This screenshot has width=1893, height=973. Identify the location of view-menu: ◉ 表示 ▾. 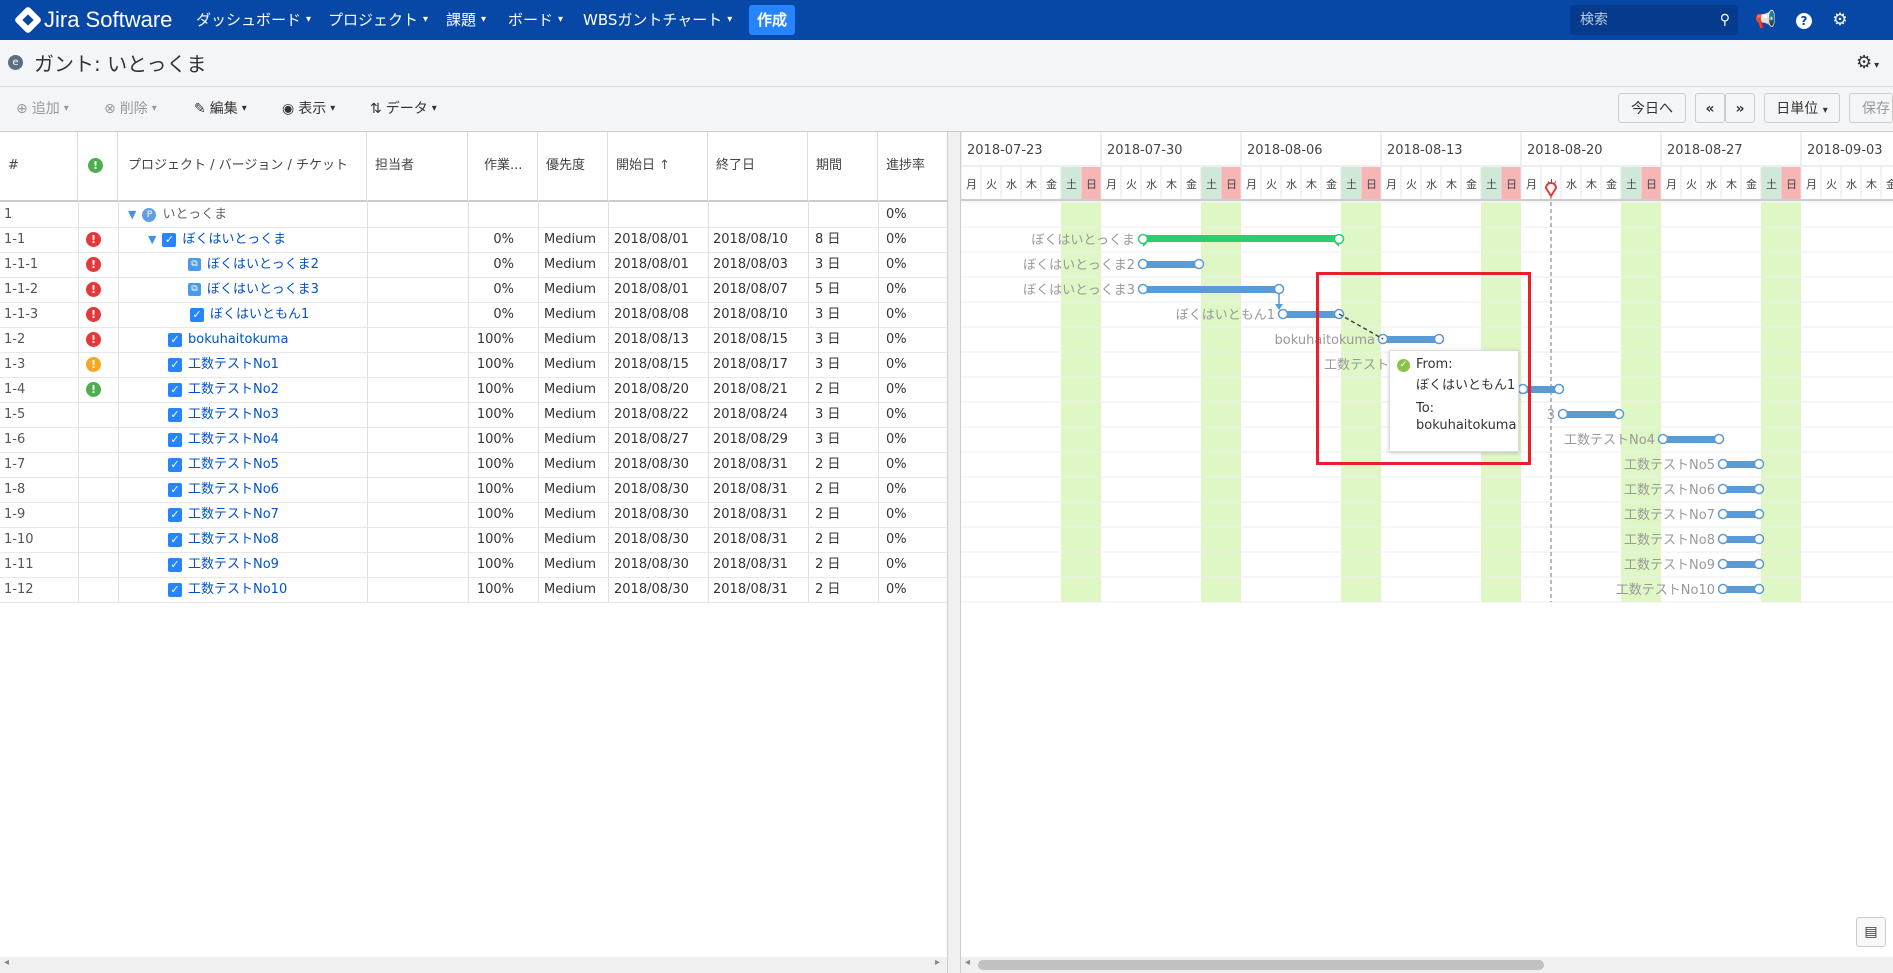
(308, 109).